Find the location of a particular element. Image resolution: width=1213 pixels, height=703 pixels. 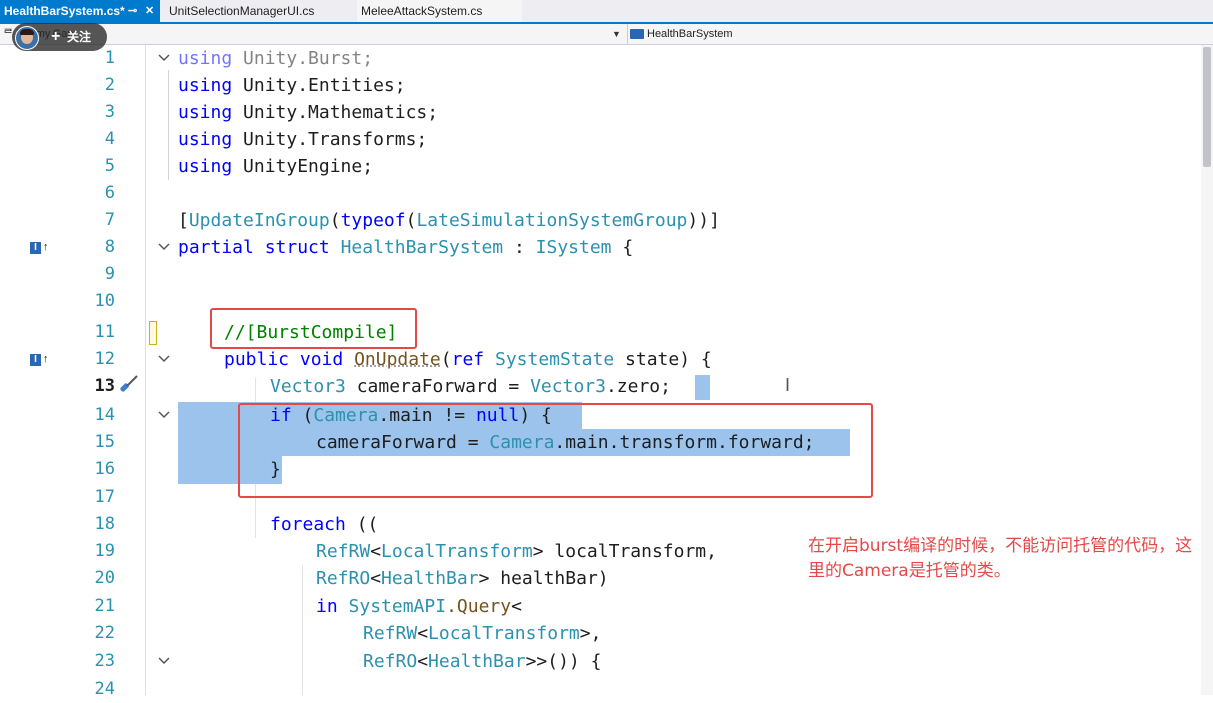

code-type: SystemState is located at coordinates (554, 359).